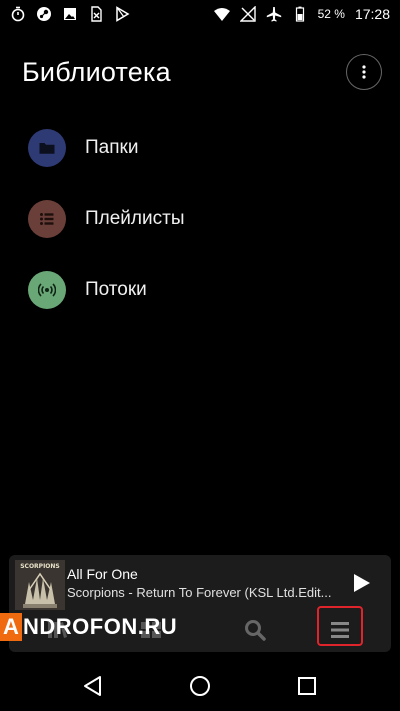 This screenshot has height=711, width=400. I want to click on battery-percent: 52 %, so click(331, 14).